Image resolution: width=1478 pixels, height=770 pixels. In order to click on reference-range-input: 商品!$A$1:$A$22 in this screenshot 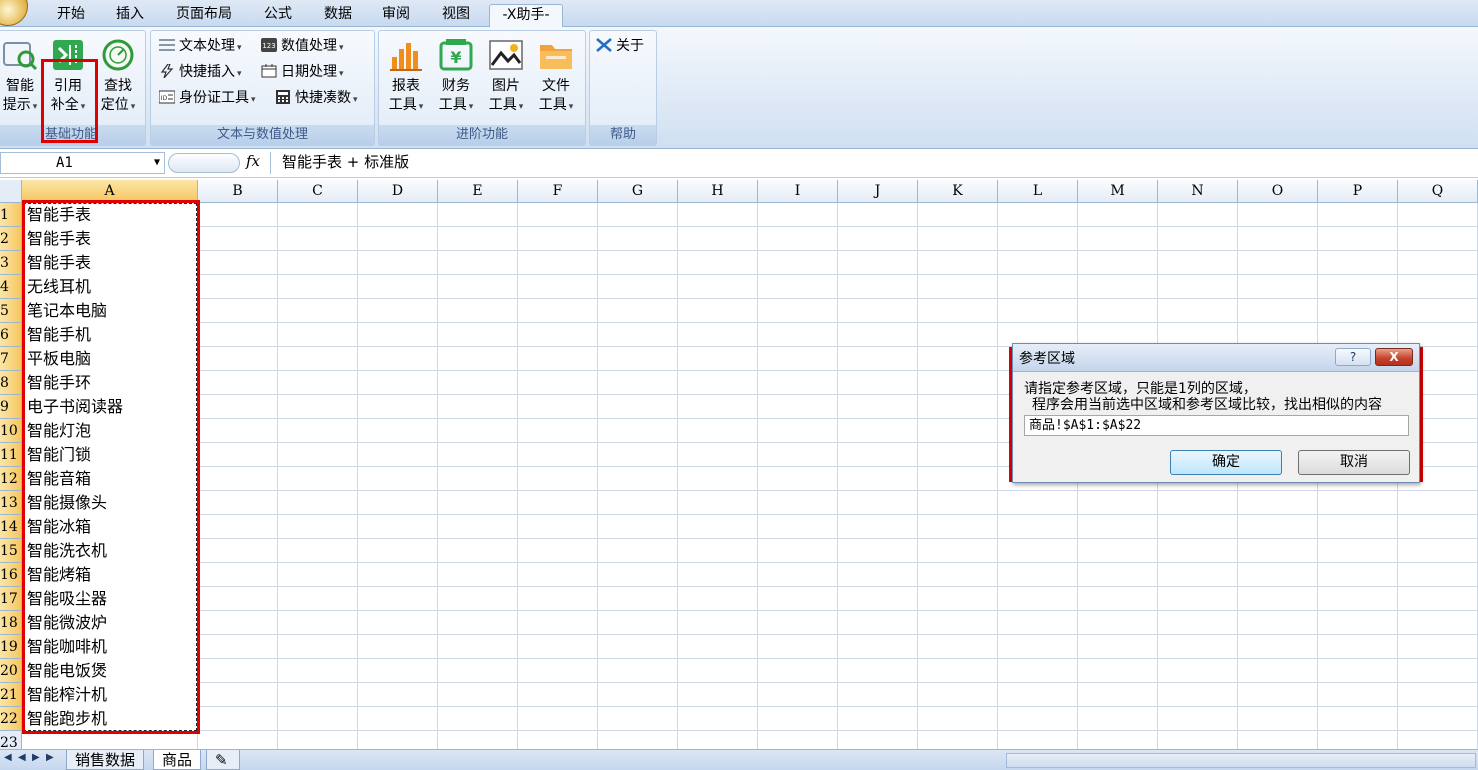, I will do `click(1216, 425)`.